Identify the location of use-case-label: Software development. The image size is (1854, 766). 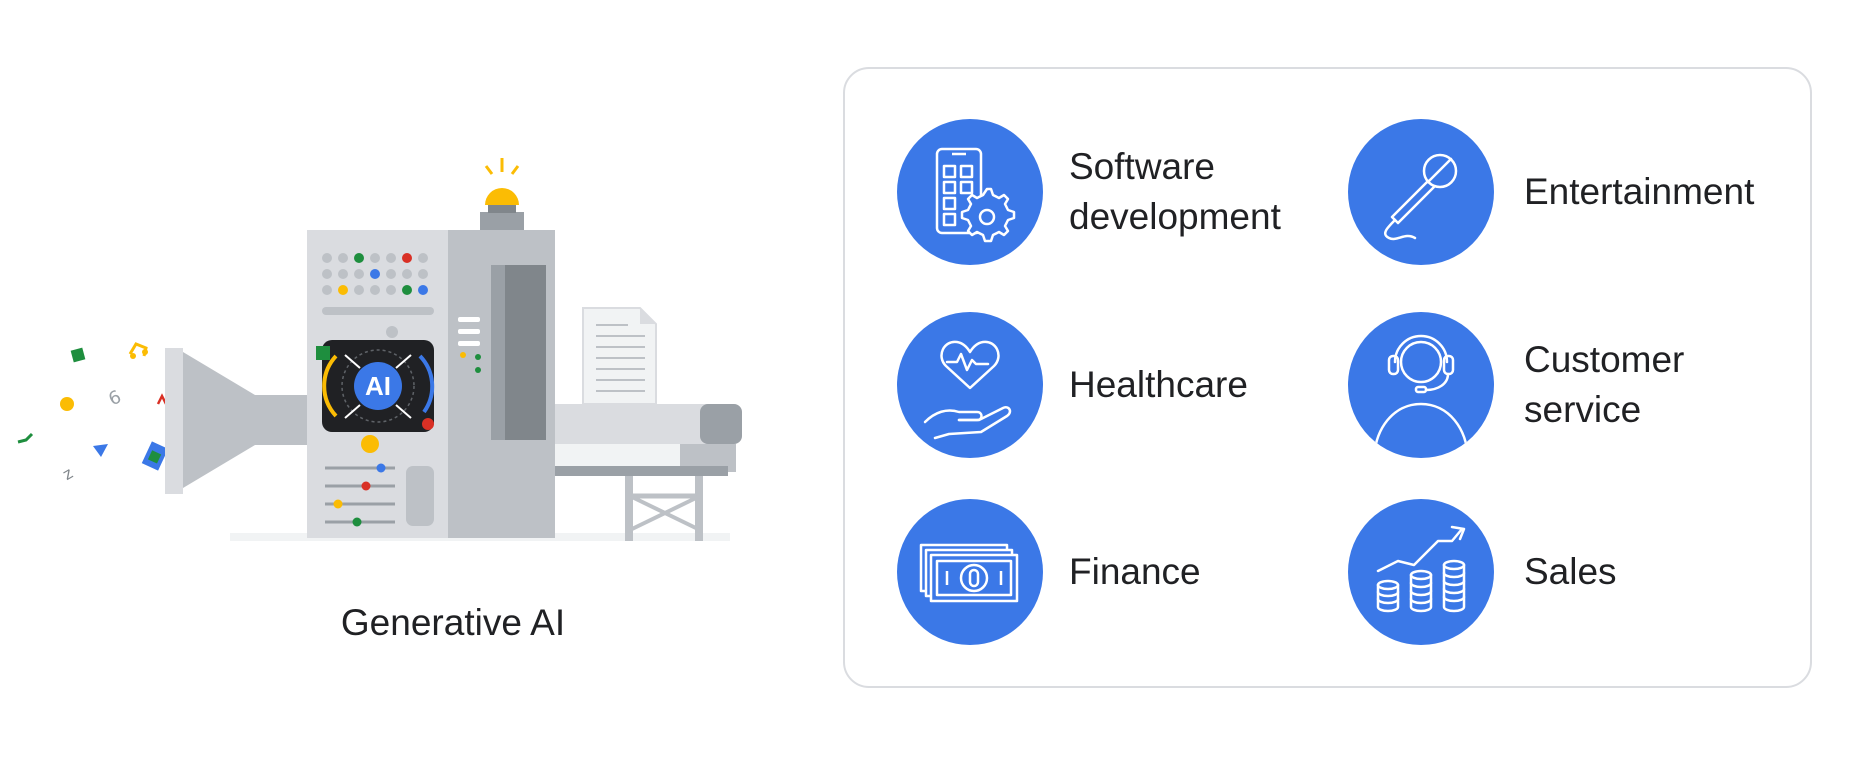
(1175, 191).